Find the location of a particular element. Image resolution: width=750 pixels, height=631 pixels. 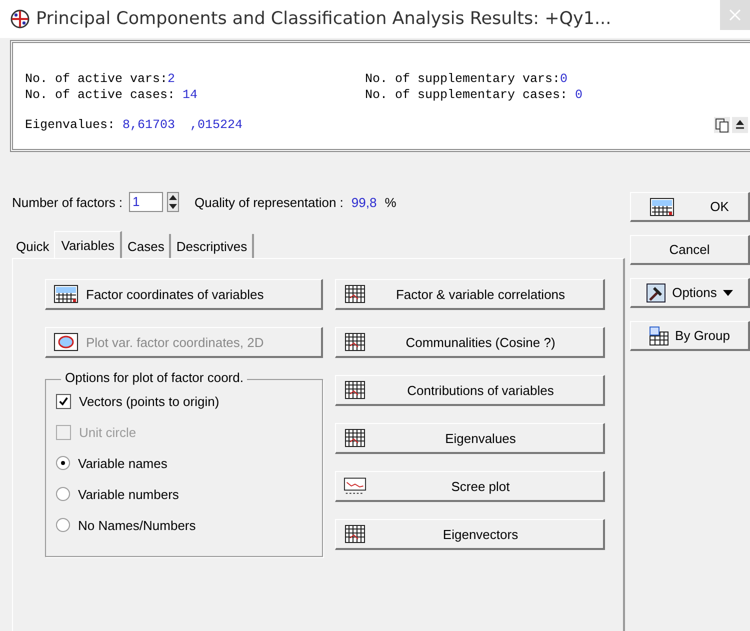

checkbox-label: Unit circle is located at coordinates (107, 432).